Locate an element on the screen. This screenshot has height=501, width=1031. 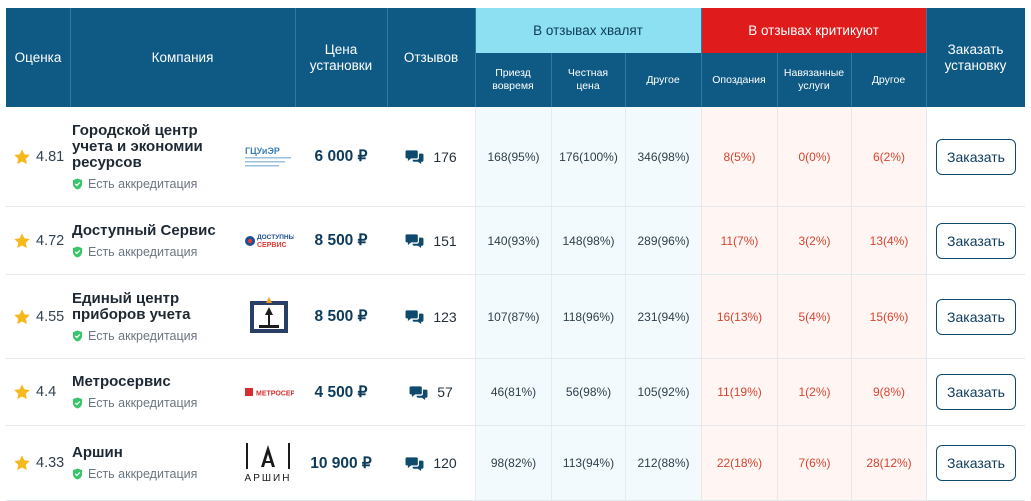
criticize-cell: 22(18%) is located at coordinates (739, 463).